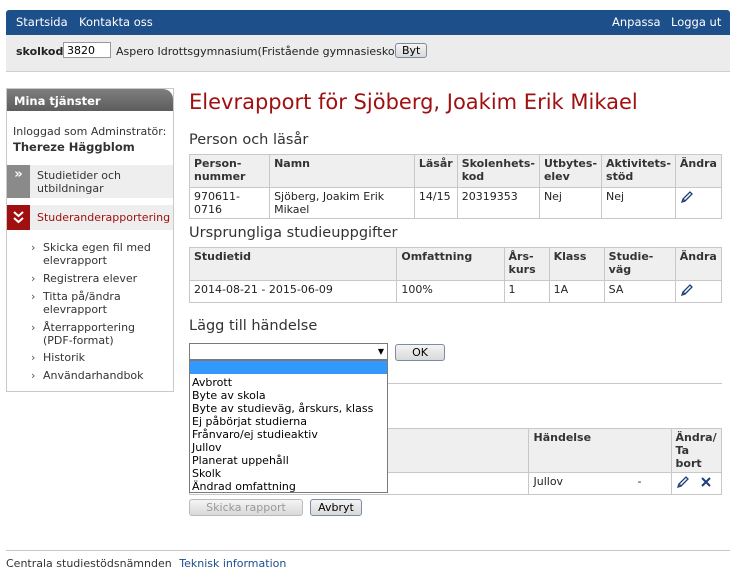 Image resolution: width=748 pixels, height=580 pixels. I want to click on sidebar-subitem-aterrapportering: › Återrapportering (PDF-format), so click(101, 334).